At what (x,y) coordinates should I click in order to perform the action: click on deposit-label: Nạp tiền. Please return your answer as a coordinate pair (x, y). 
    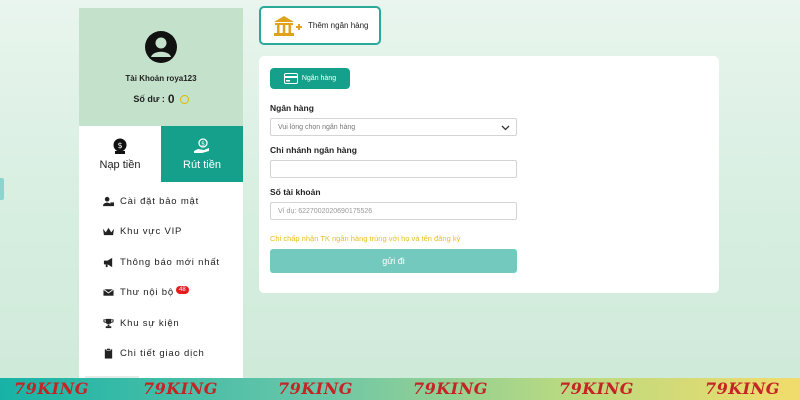
    Looking at the image, I should click on (120, 164).